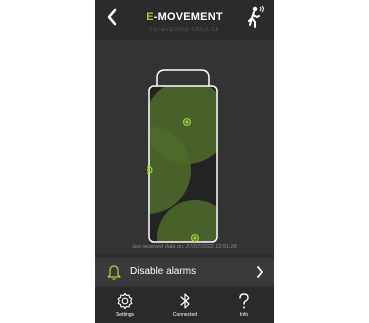 This screenshot has height=323, width=369. What do you see at coordinates (188, 17) in the screenshot?
I see `title-rest: -MOVEMENT` at bounding box center [188, 17].